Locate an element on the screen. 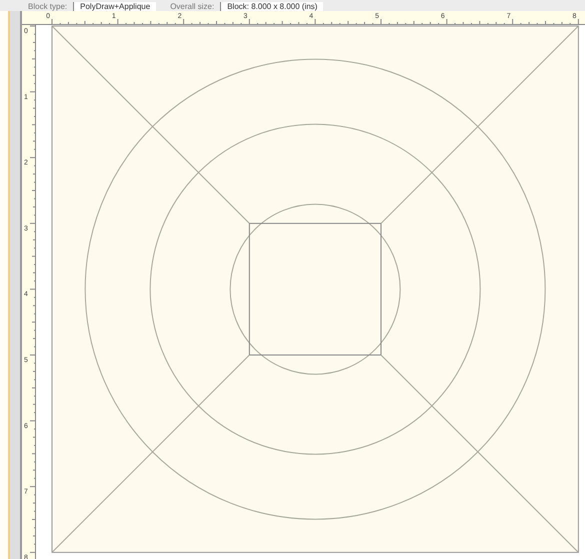 This screenshot has height=559, width=585. text-field: Block: 8.000 x 8.000 (ins) is located at coordinates (272, 6).